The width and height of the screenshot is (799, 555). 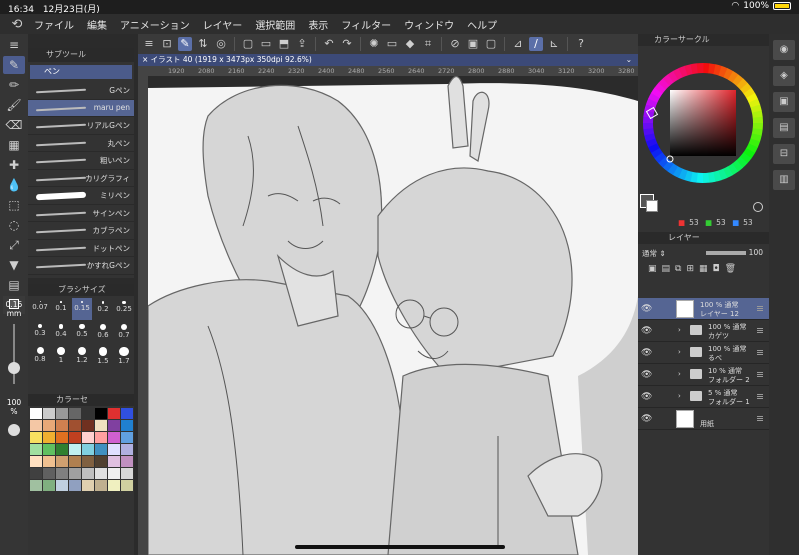 What do you see at coordinates (758, 207) in the screenshot?
I see `color-settings-icon` at bounding box center [758, 207].